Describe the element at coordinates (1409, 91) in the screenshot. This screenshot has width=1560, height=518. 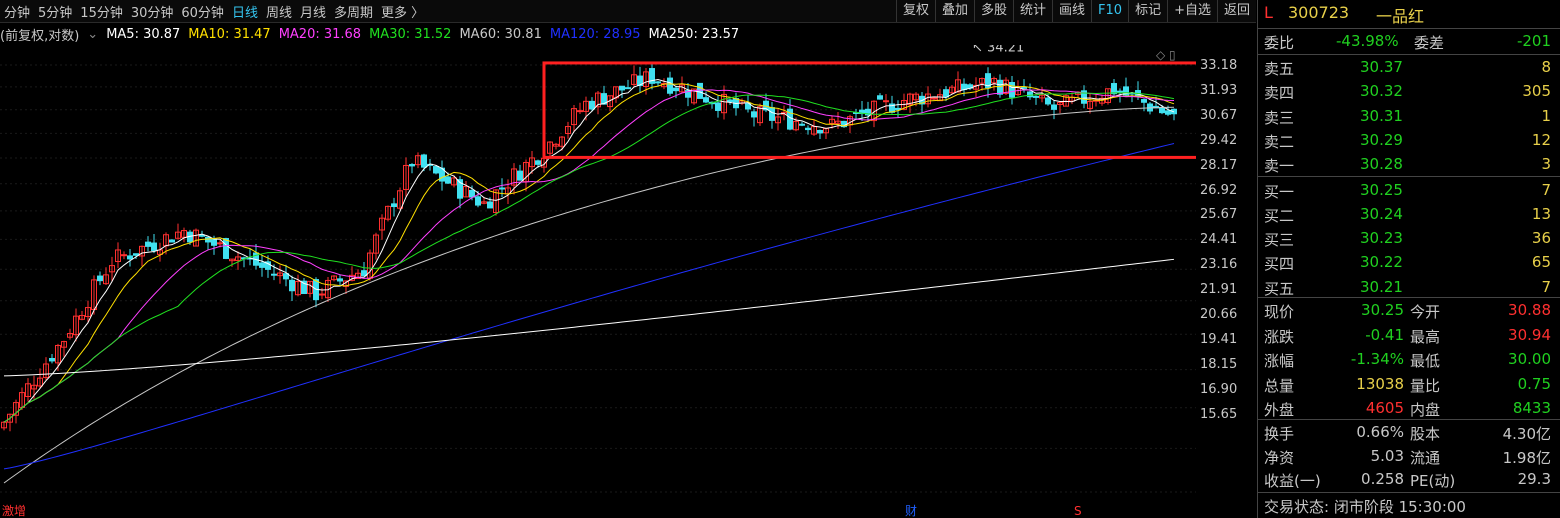
I see `ask-row: 卖四 30.32 305` at that location.